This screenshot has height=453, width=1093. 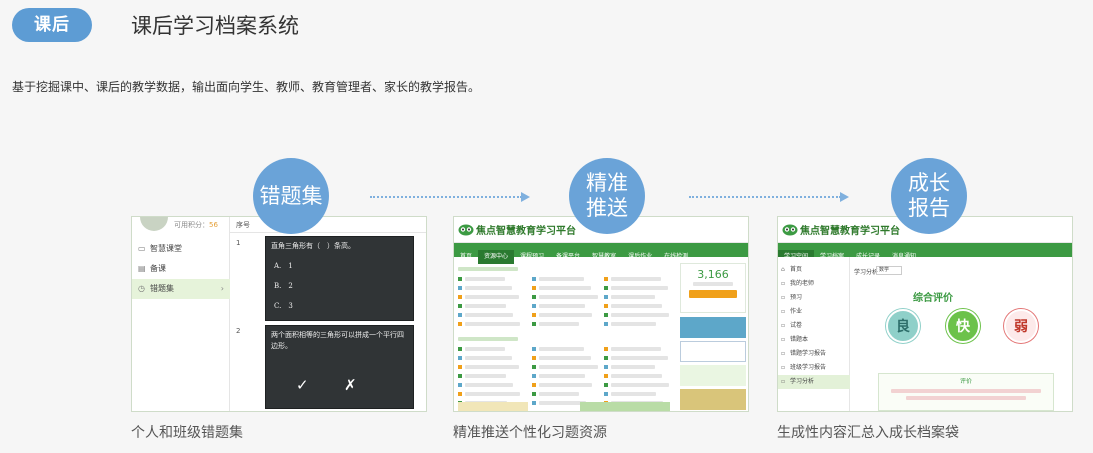 What do you see at coordinates (222, 288) in the screenshot?
I see `chevron-right-icon: ›` at bounding box center [222, 288].